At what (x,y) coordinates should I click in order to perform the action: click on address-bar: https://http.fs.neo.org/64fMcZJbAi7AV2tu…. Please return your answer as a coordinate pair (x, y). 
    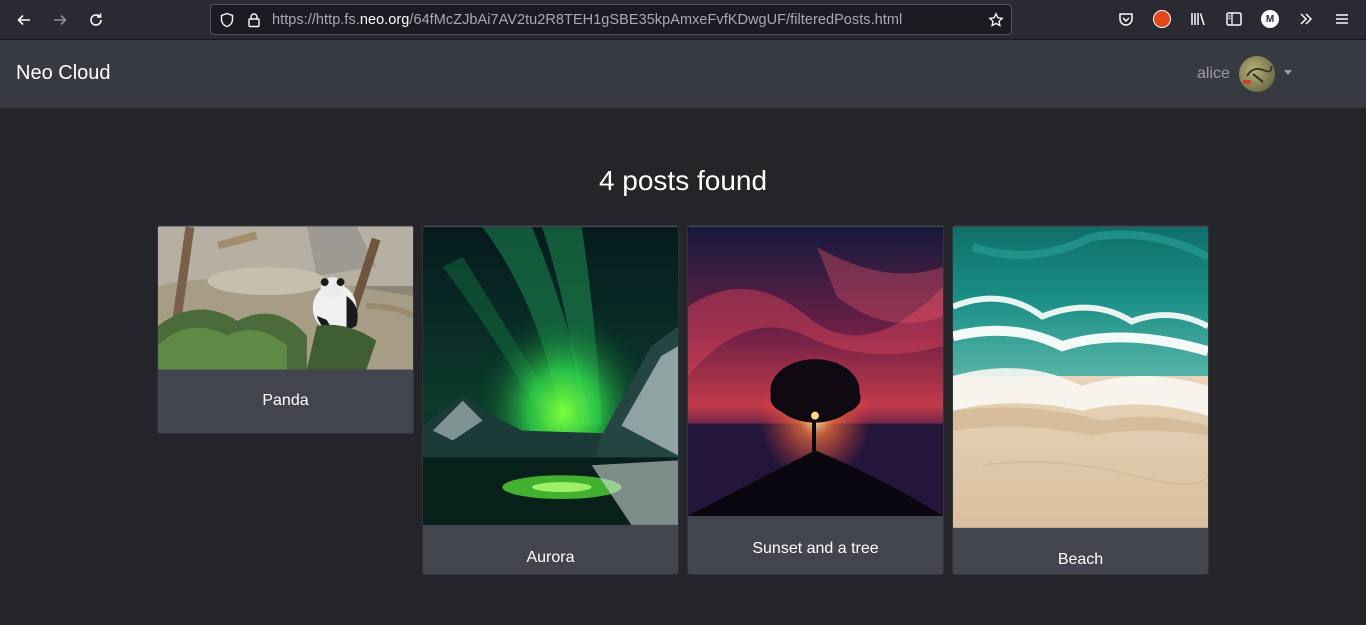
    Looking at the image, I should click on (611, 19).